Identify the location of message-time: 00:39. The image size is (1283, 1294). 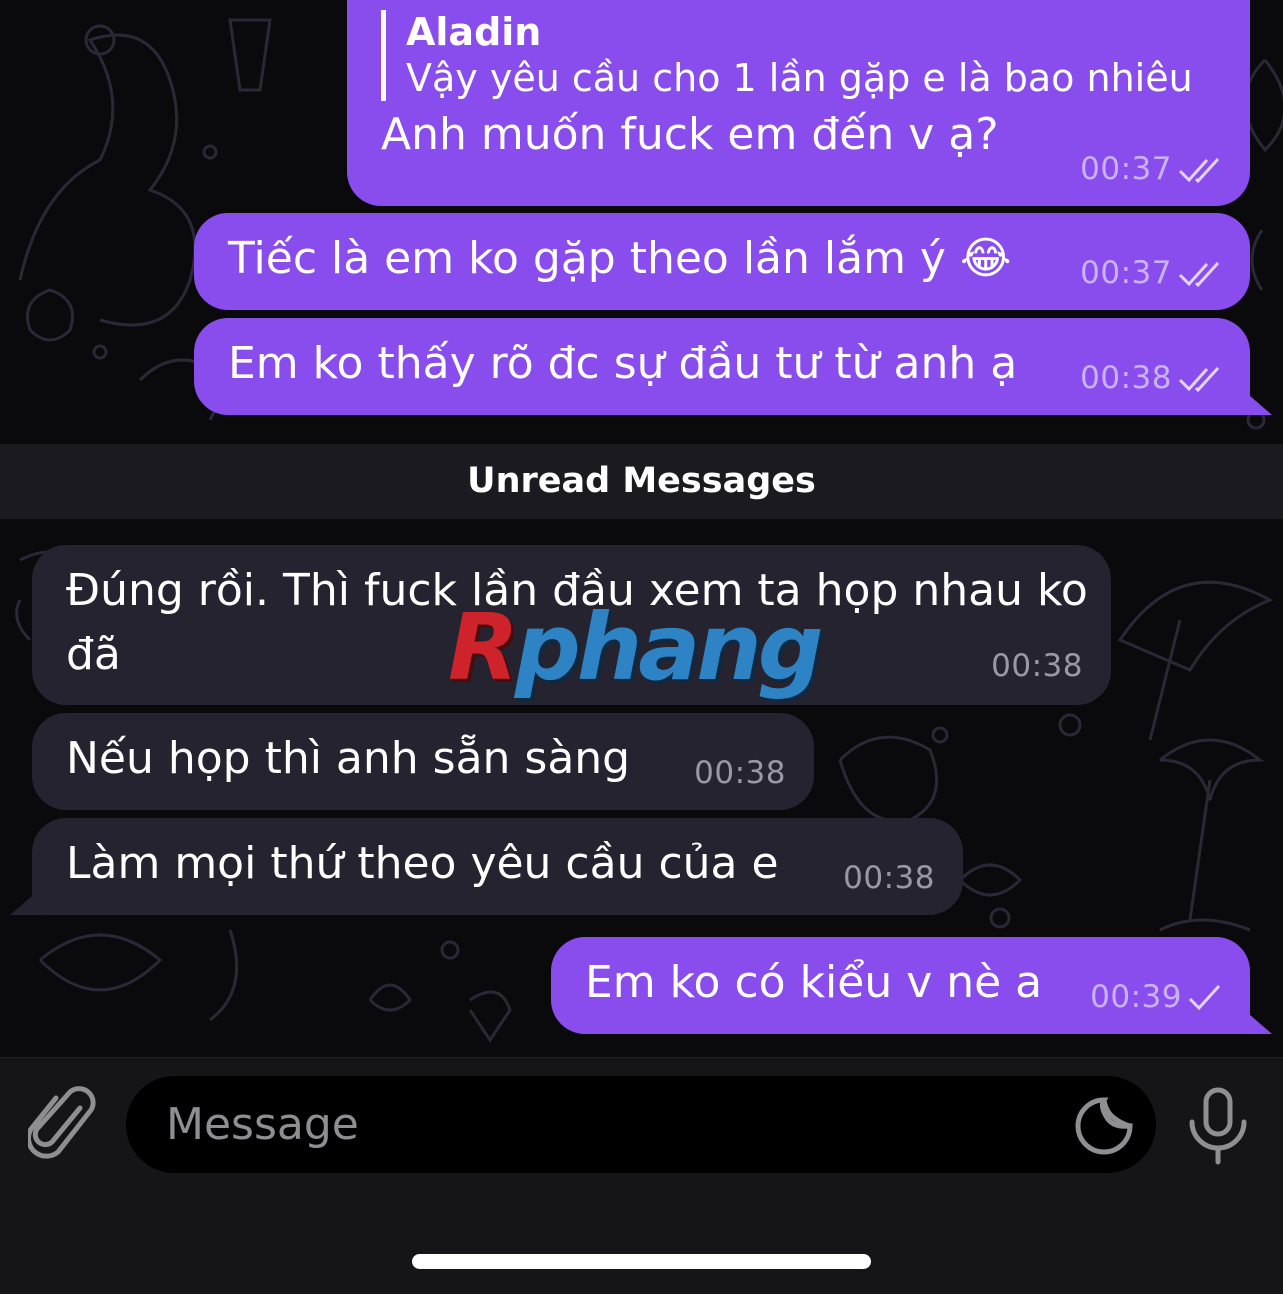
(1136, 997).